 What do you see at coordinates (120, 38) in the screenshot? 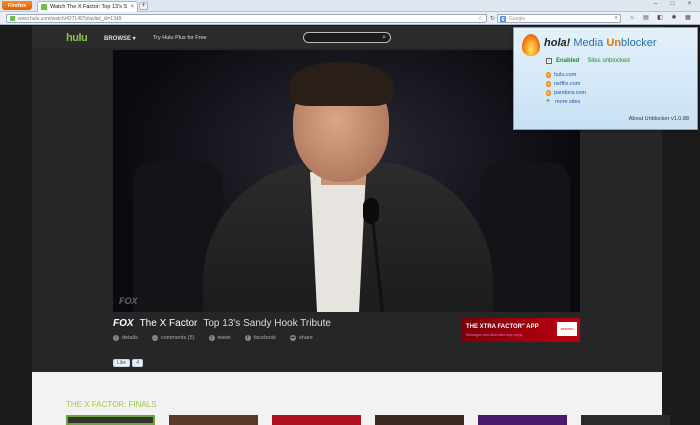
I see `browse-menu: BROWSE ▾` at bounding box center [120, 38].